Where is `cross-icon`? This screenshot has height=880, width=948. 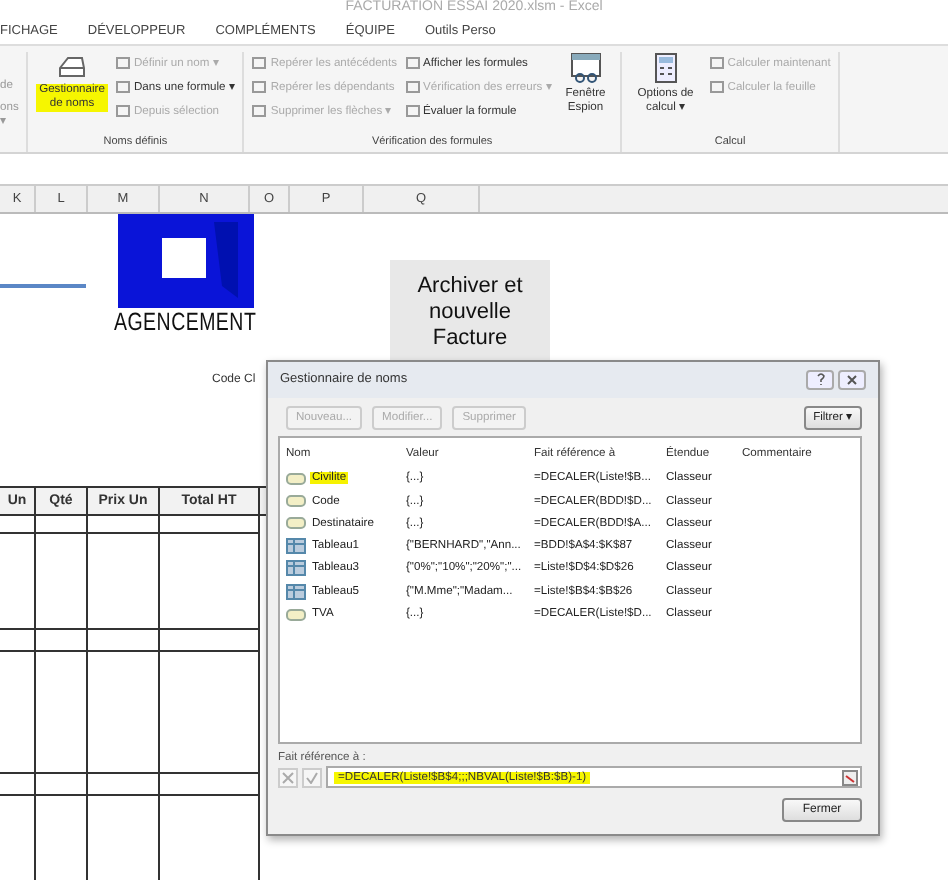 cross-icon is located at coordinates (288, 777).